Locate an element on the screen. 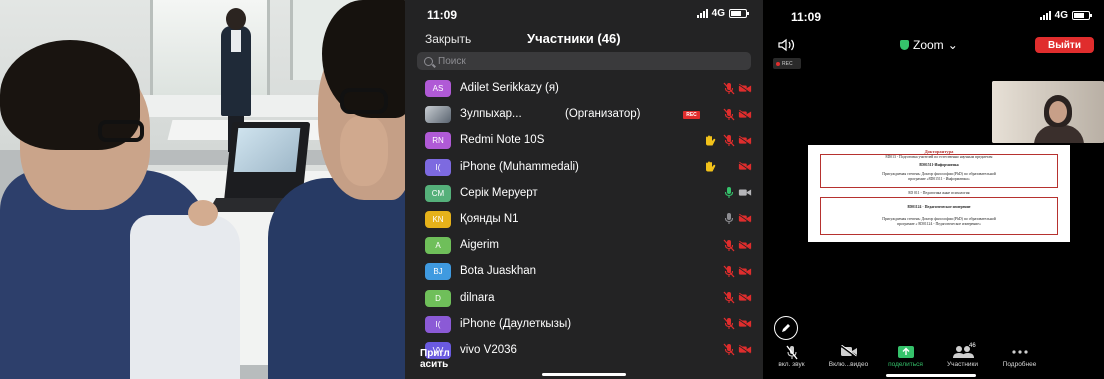 This screenshot has height=379, width=1104. participant-row: A Aigerim is located at coordinates (584, 246).